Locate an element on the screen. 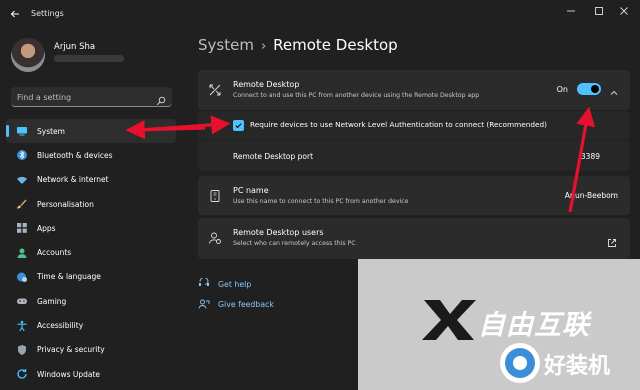 The image size is (640, 390). give-feedback-label: Give feedback is located at coordinates (246, 304).